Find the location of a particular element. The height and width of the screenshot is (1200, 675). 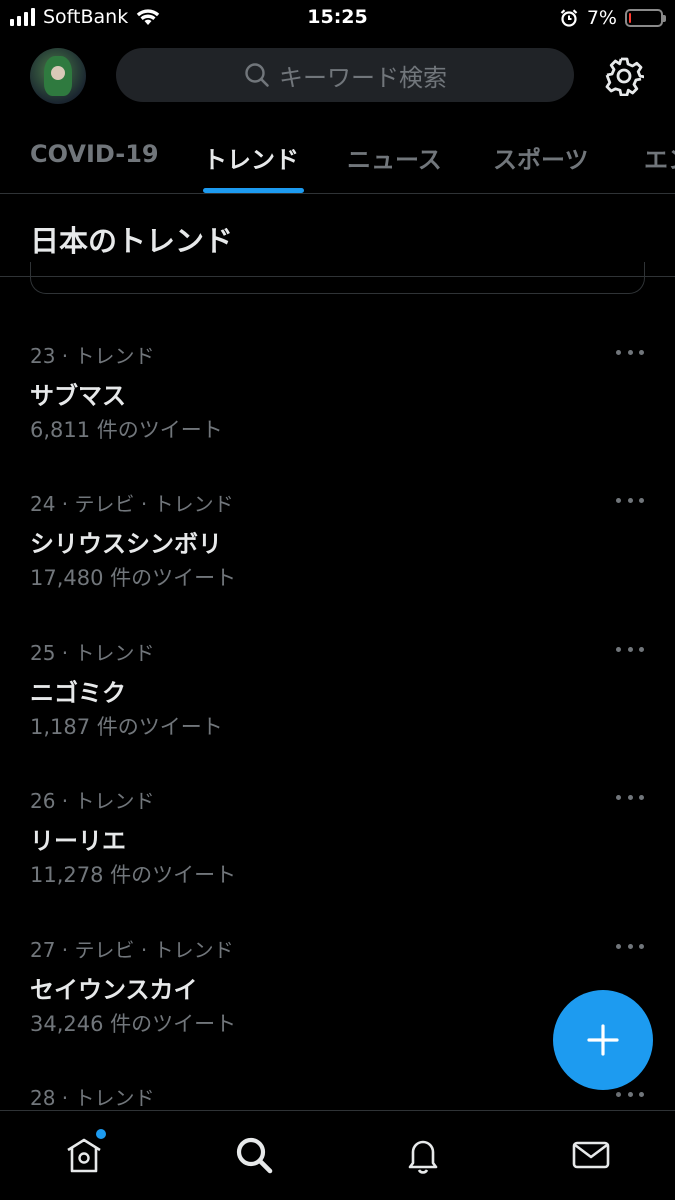

trend-item: 26 · トレンド リーリエ 11,278 件のツイート is located at coordinates (337, 855).